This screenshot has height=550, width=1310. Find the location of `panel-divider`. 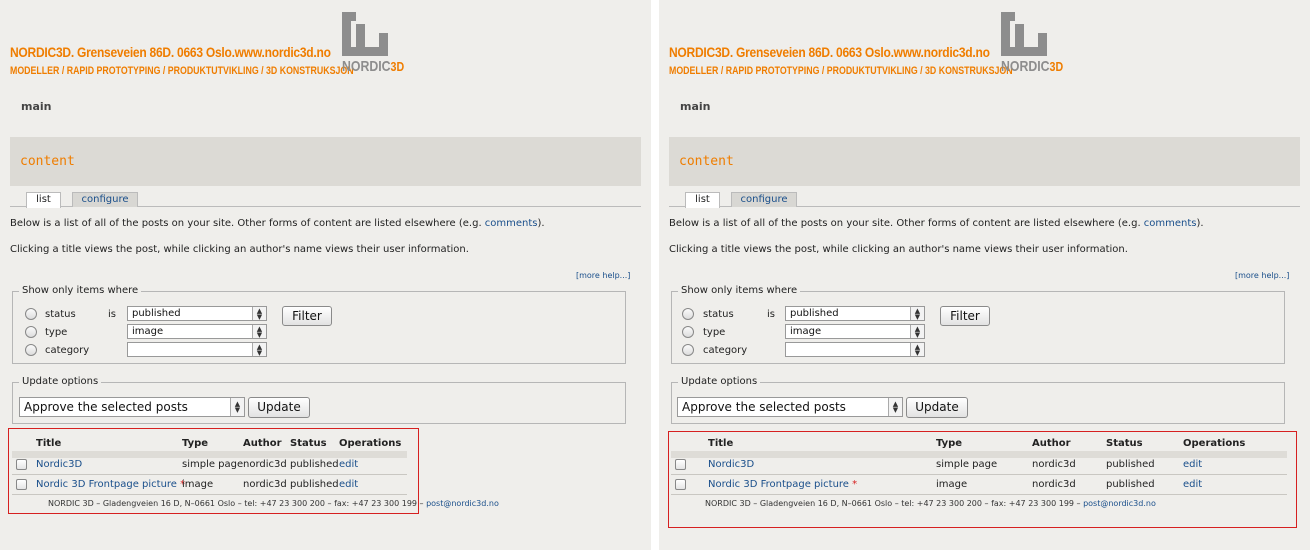

panel-divider is located at coordinates (655, 275).